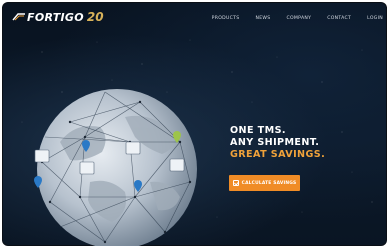 Image resolution: width=391 pixels, height=251 pixels. What do you see at coordinates (258, 130) in the screenshot?
I see `headline-line-1: ONE TMS.` at bounding box center [258, 130].